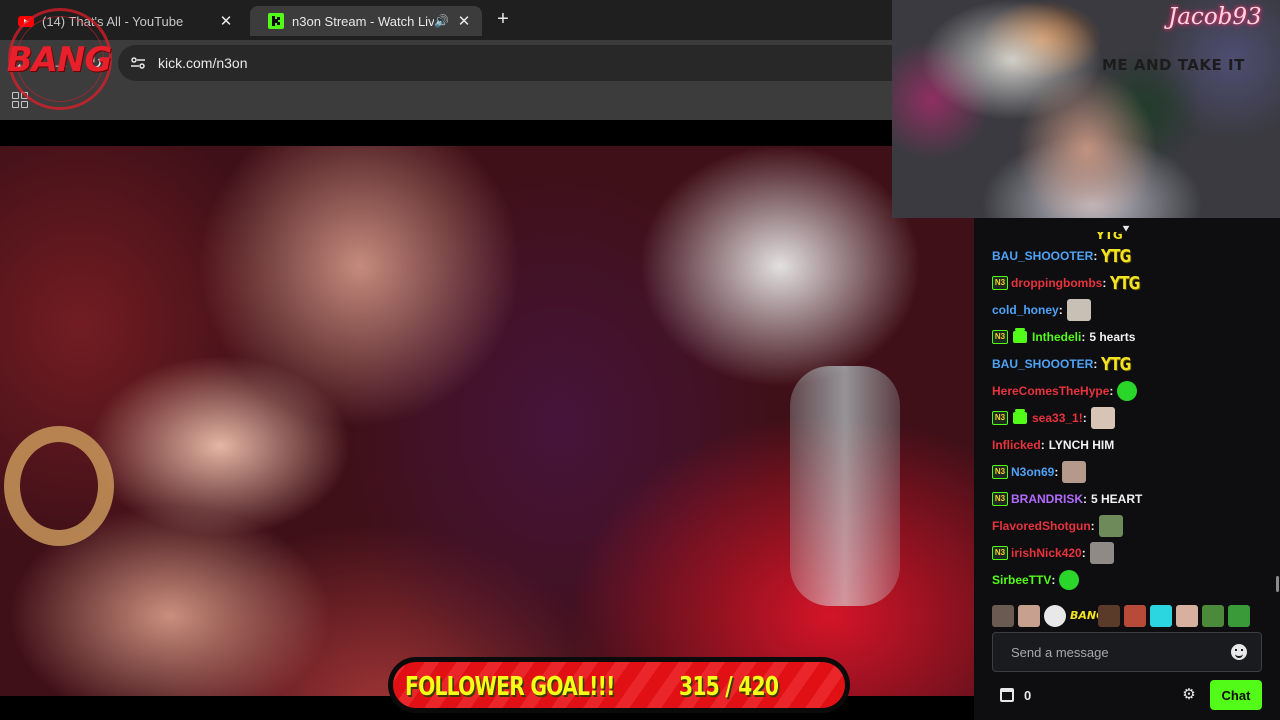 This screenshot has height=720, width=1280. Describe the element at coordinates (1173, 65) in the screenshot. I see `webcam-sign-text: ME AND TAKE IT` at that location.